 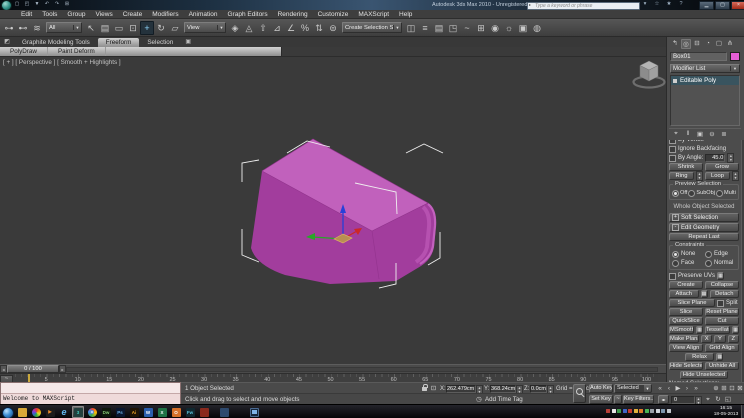 What do you see at coordinates (425, 387) in the screenshot?
I see `selection-lock-icon` at bounding box center [425, 387].